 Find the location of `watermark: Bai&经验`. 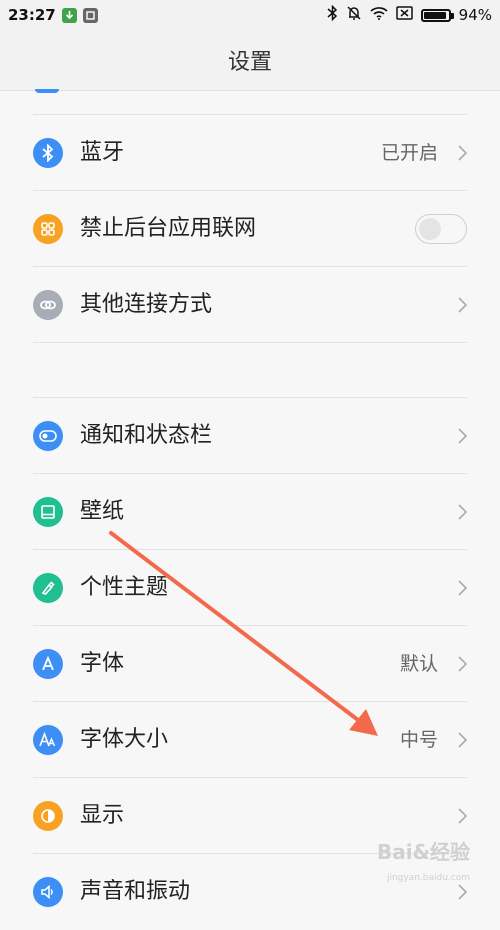

watermark: Bai&经验 is located at coordinates (423, 852).